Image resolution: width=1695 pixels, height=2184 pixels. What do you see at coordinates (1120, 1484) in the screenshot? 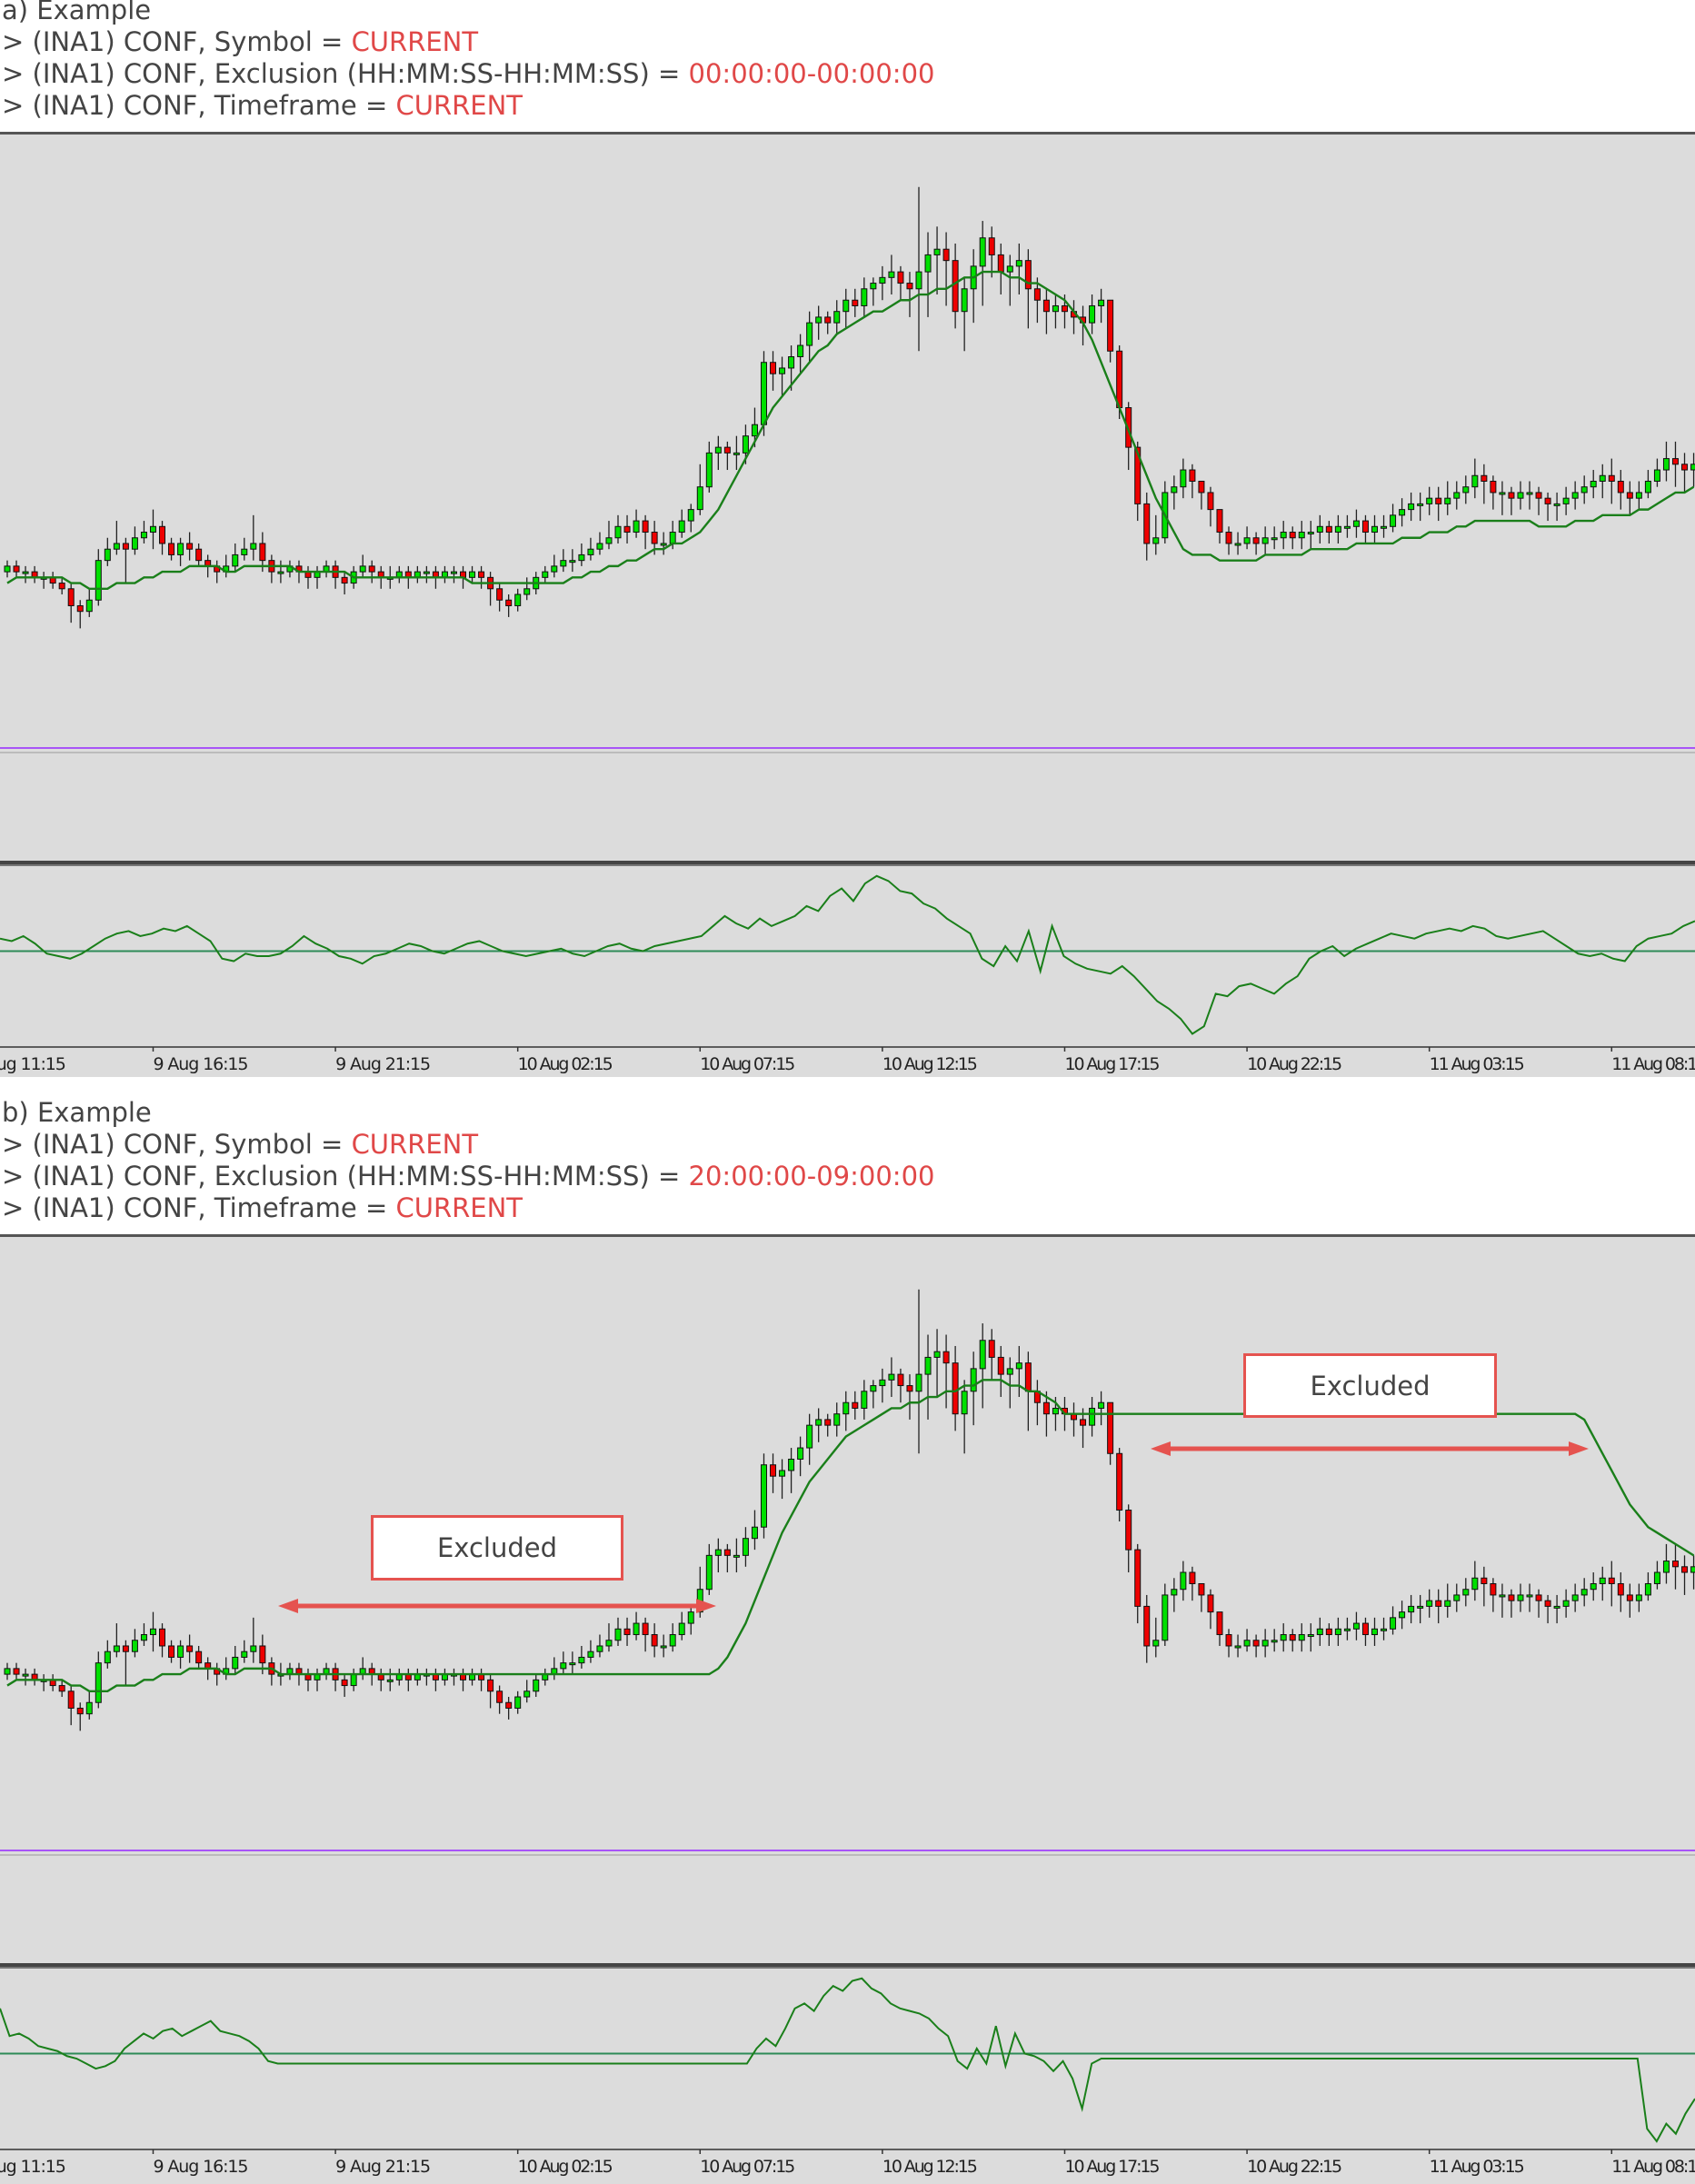
I see `candle` at bounding box center [1120, 1484].